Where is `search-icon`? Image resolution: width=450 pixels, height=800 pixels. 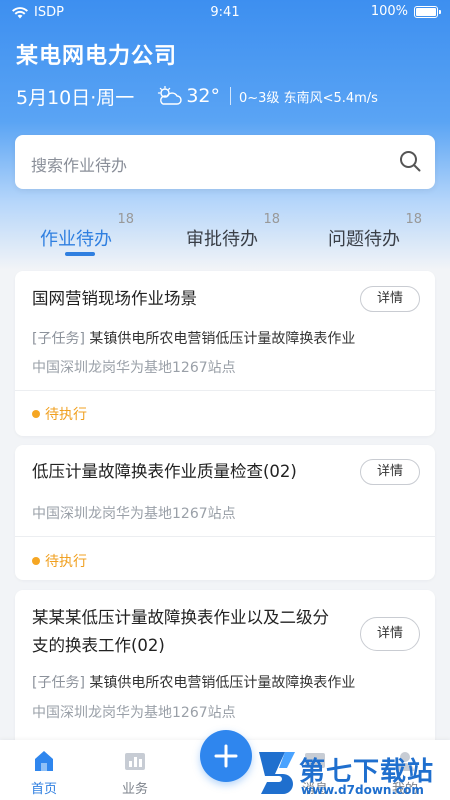 search-icon is located at coordinates (410, 161).